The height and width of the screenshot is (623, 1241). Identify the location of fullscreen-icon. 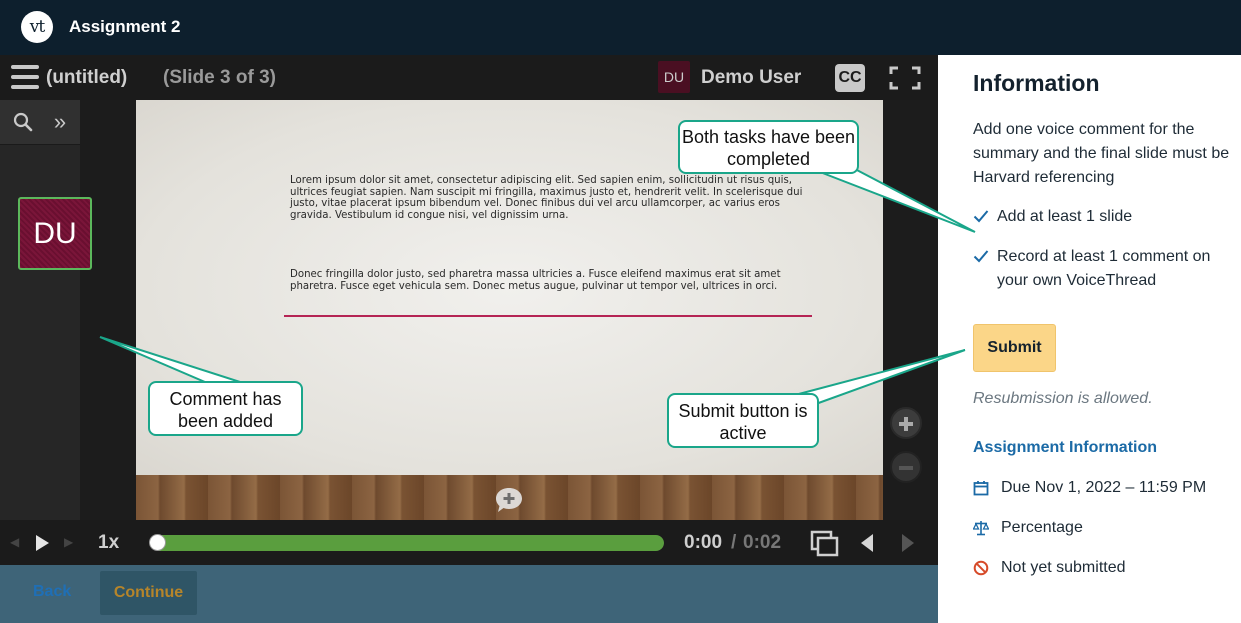
(905, 78).